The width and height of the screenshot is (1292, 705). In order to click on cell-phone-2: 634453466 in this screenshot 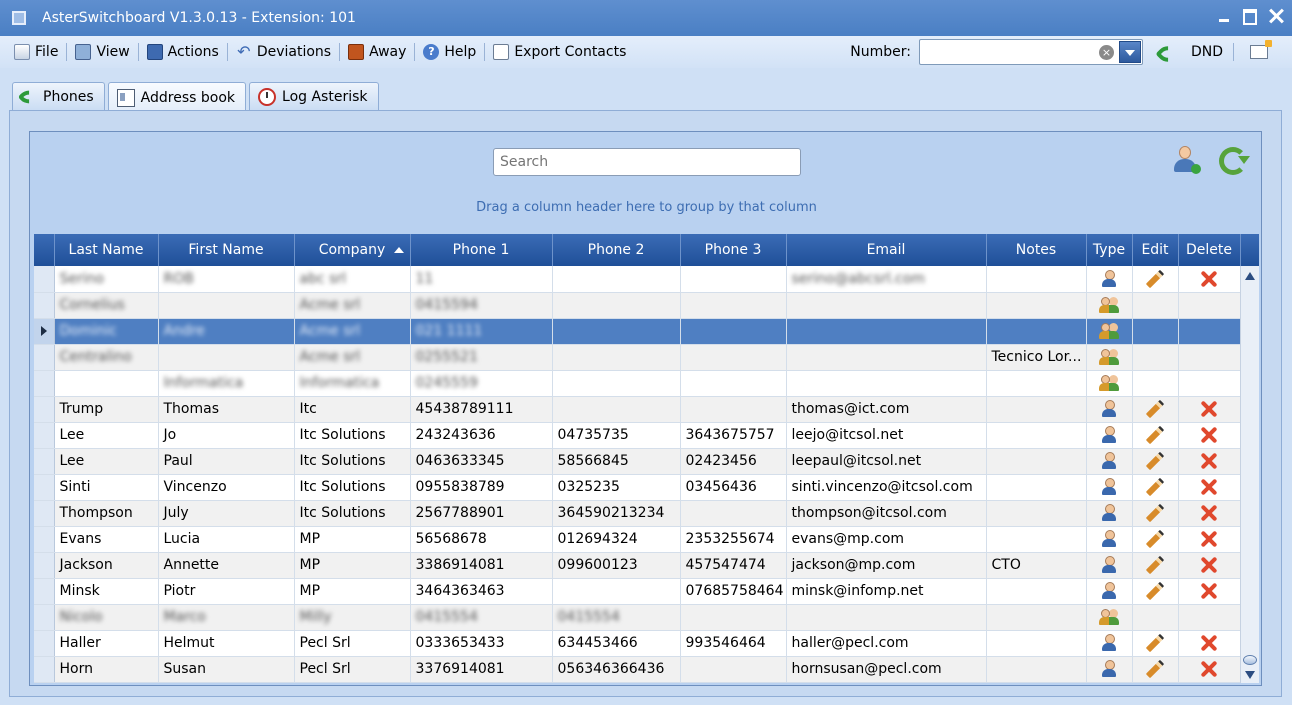, I will do `click(616, 643)`.